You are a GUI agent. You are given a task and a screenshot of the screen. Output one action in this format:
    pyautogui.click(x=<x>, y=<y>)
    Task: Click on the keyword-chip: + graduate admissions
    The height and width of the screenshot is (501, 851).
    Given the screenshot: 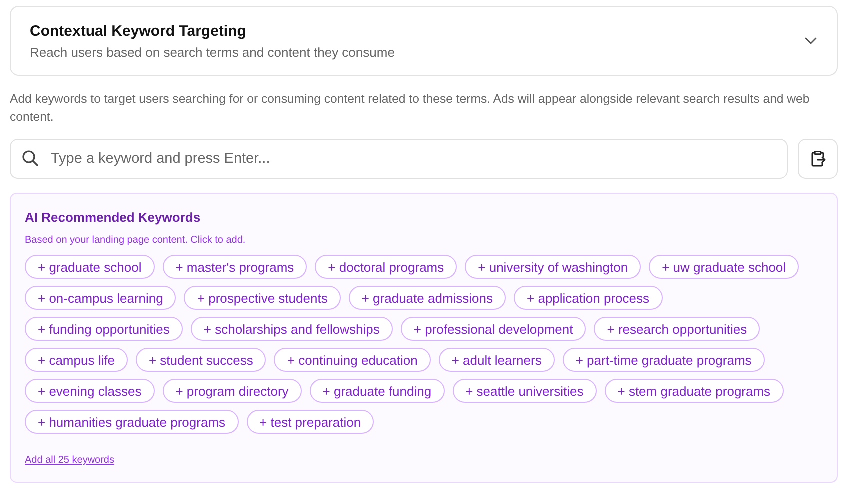 What is the action you would take?
    pyautogui.click(x=427, y=298)
    